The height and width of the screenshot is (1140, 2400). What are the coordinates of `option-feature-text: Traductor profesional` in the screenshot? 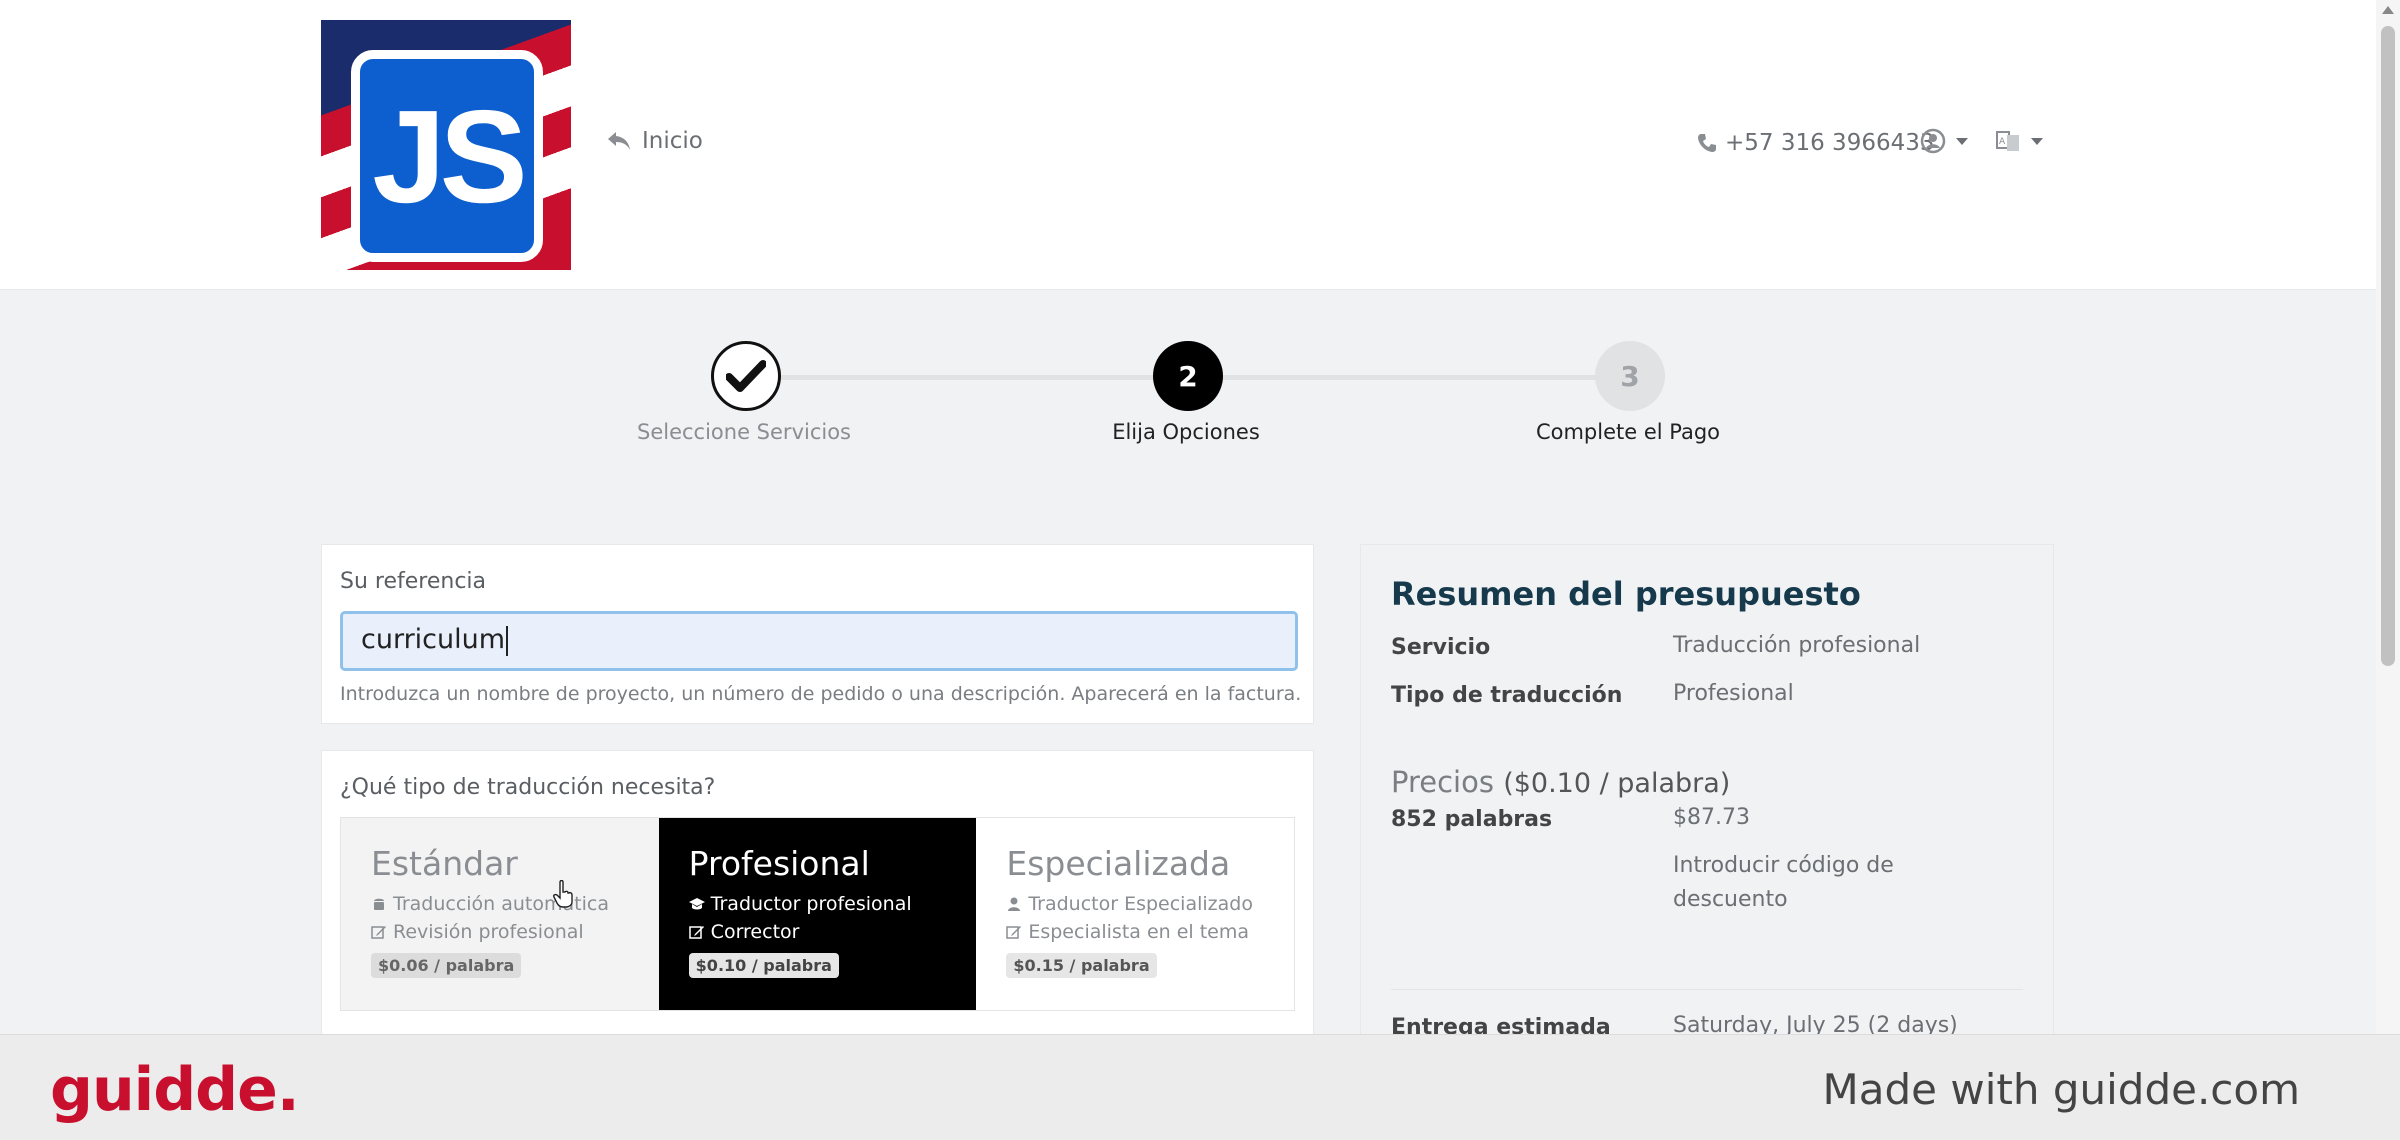 It's located at (811, 904).